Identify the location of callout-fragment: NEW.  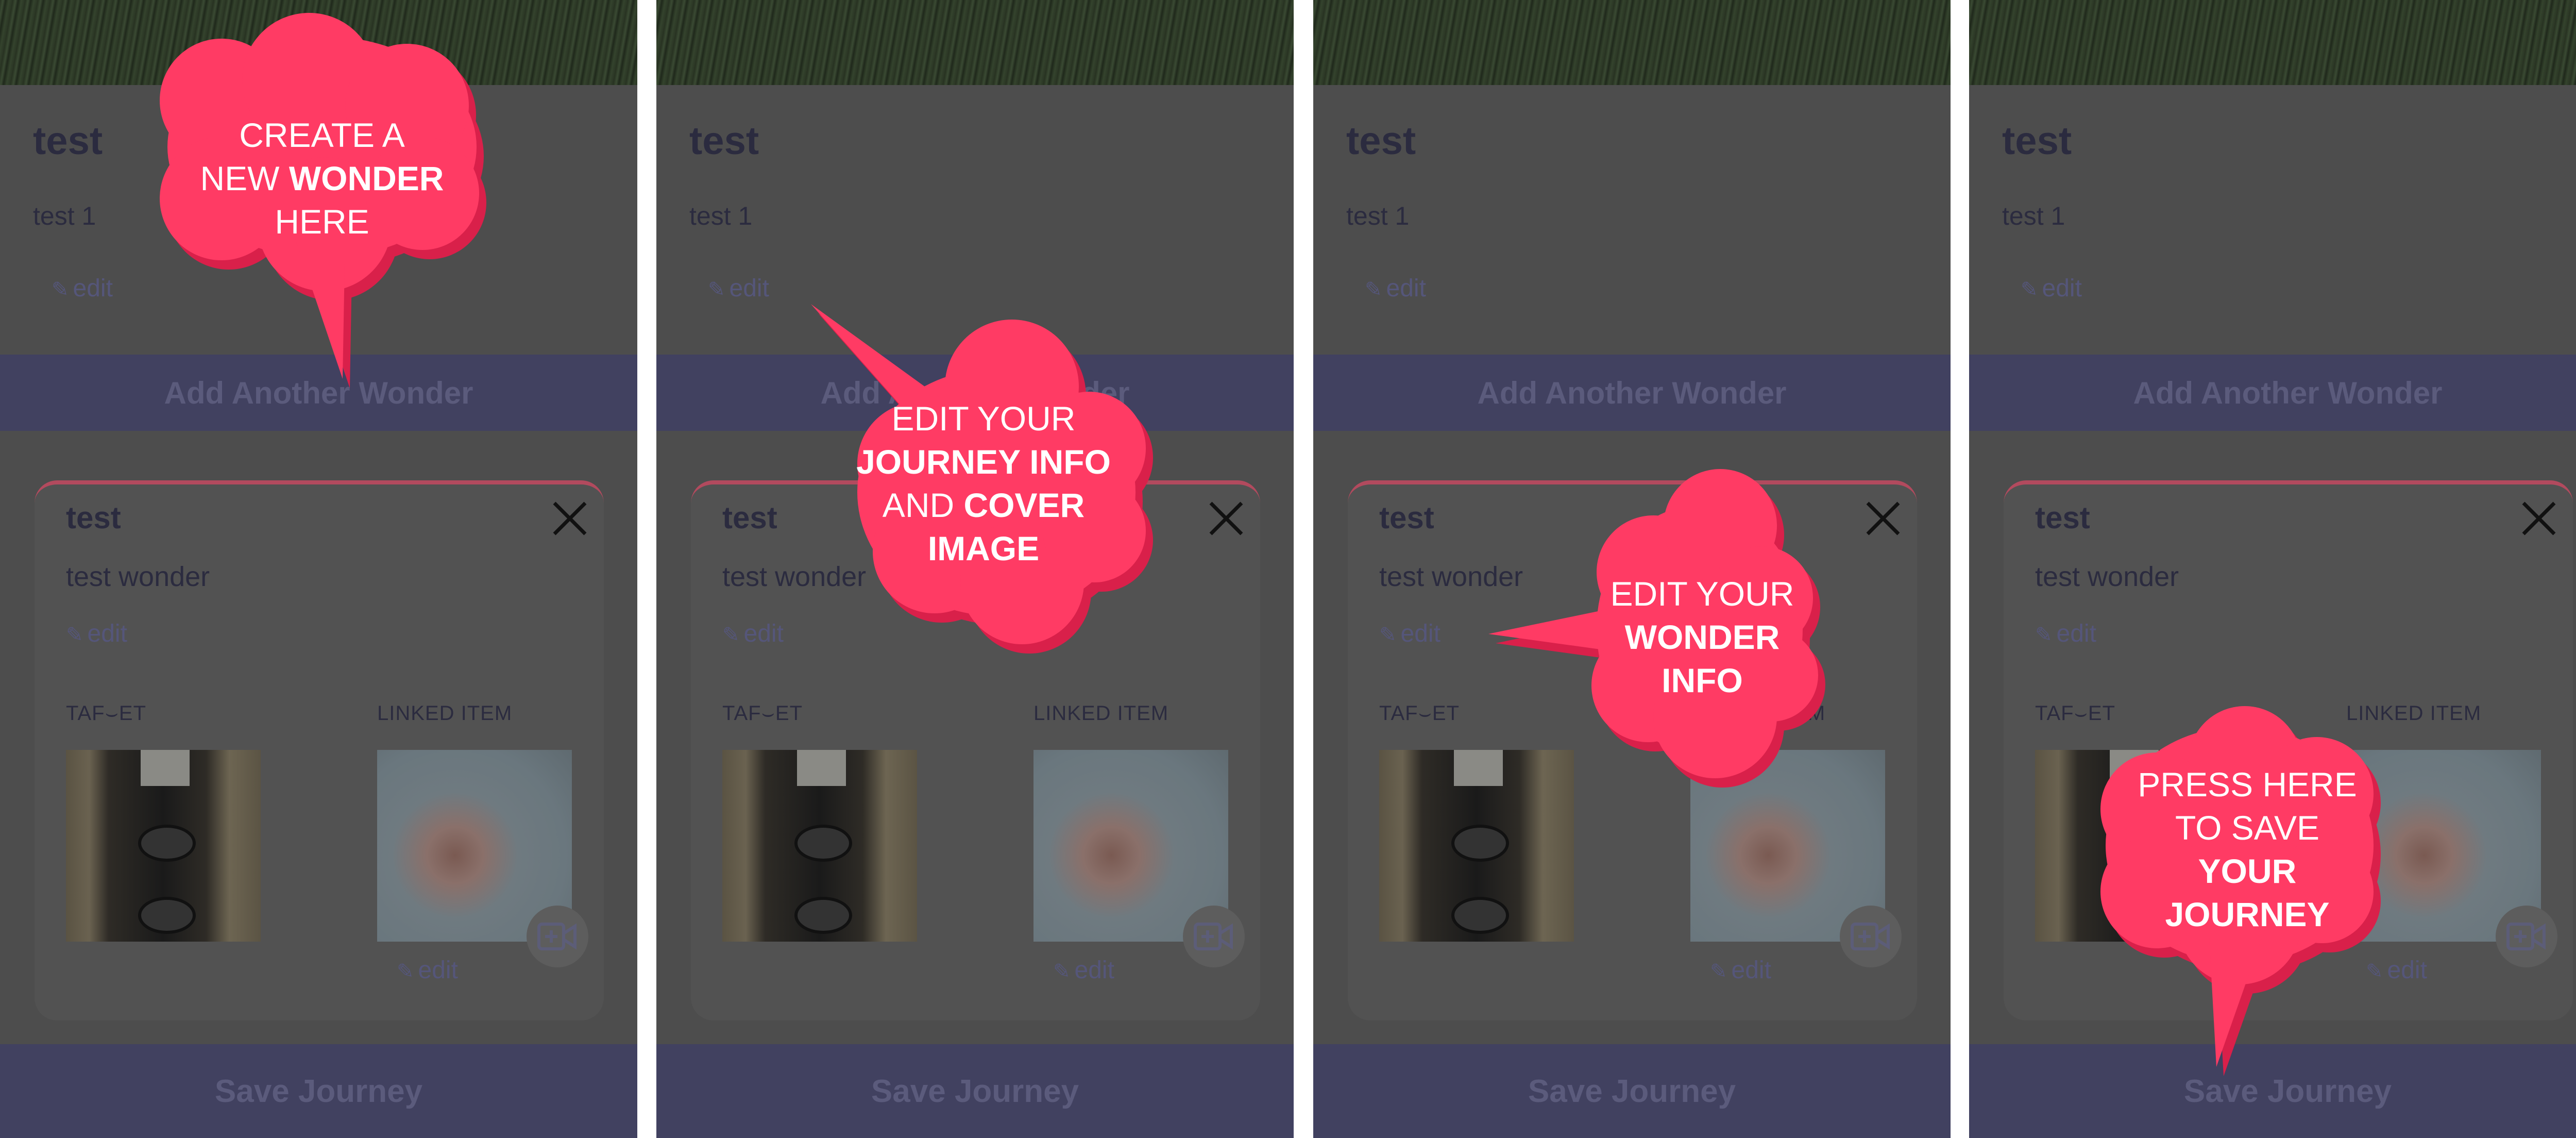
(244, 178).